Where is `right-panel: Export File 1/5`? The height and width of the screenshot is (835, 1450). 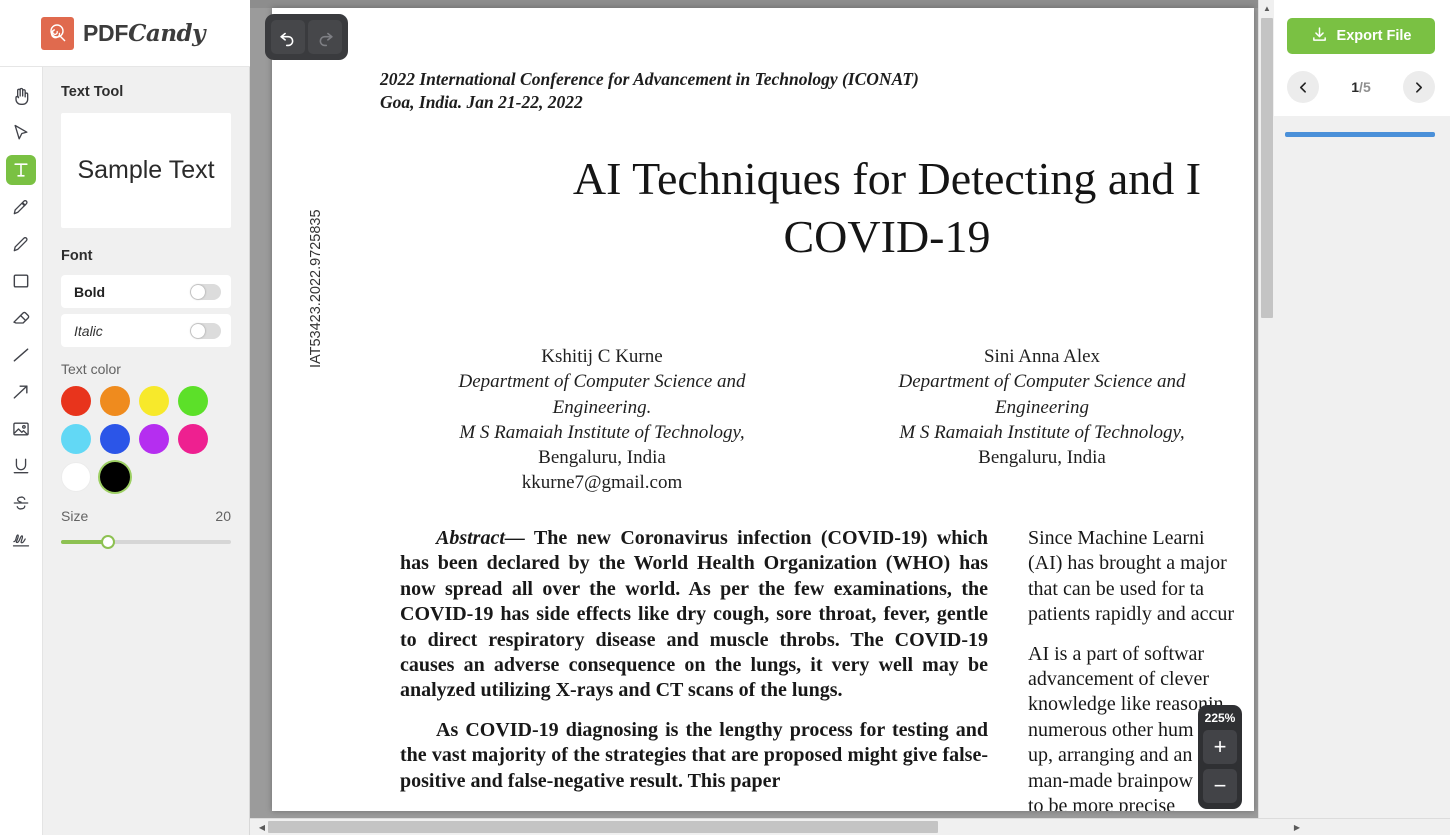
right-panel: Export File 1/5 is located at coordinates (1362, 417).